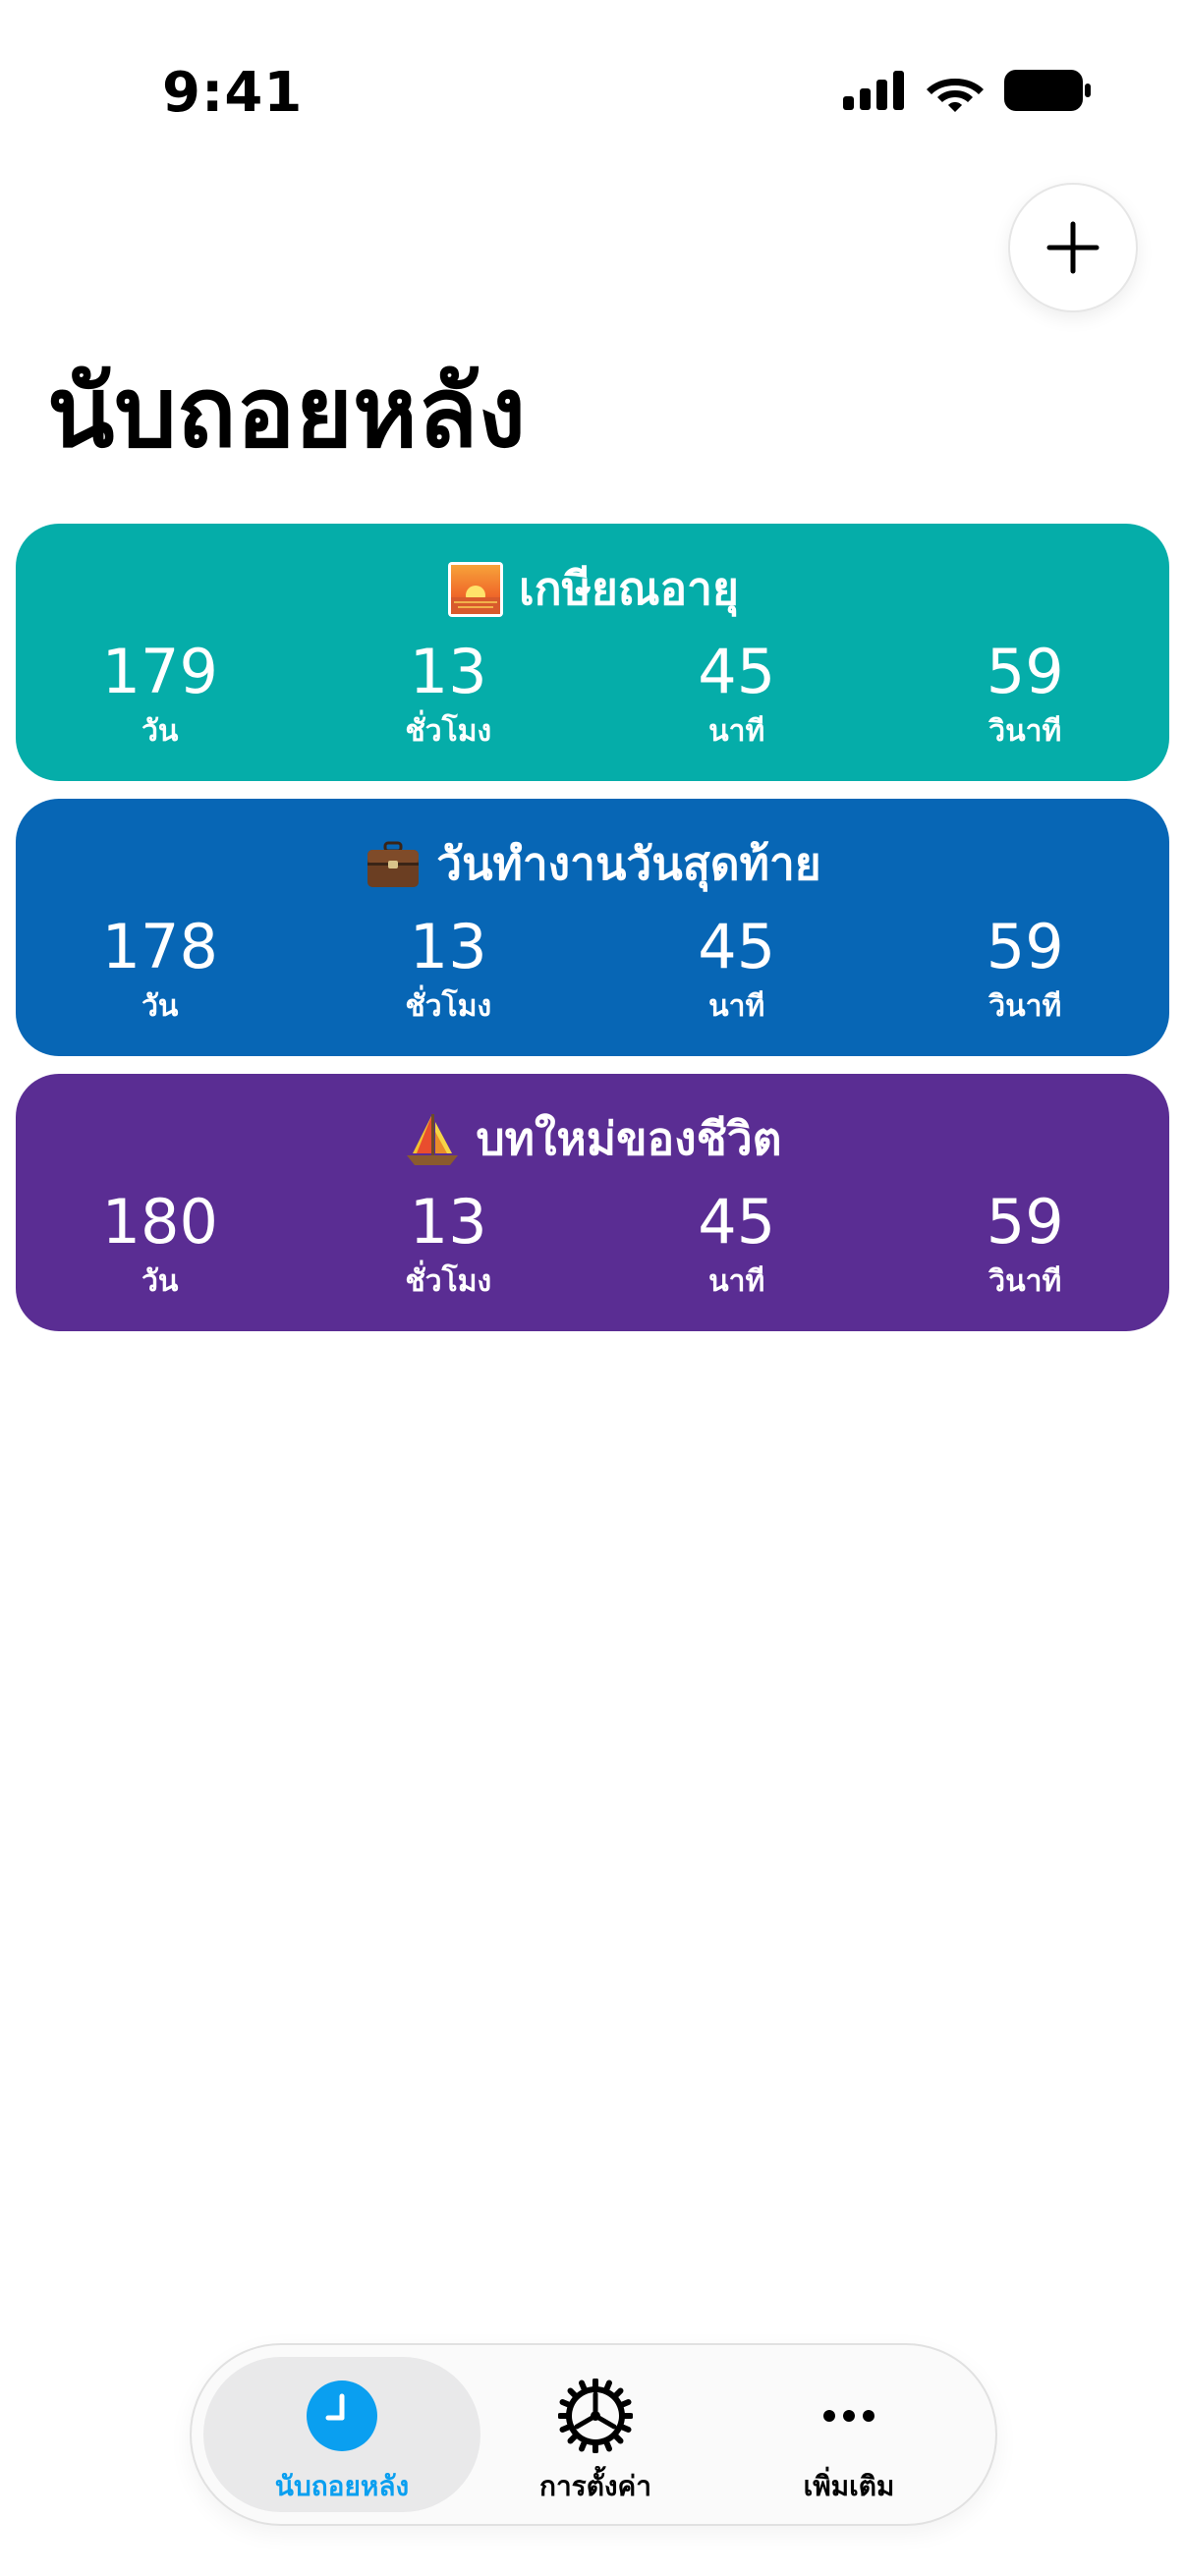 This screenshot has width=1185, height=2576. What do you see at coordinates (1048, 90) in the screenshot?
I see `battery-icon` at bounding box center [1048, 90].